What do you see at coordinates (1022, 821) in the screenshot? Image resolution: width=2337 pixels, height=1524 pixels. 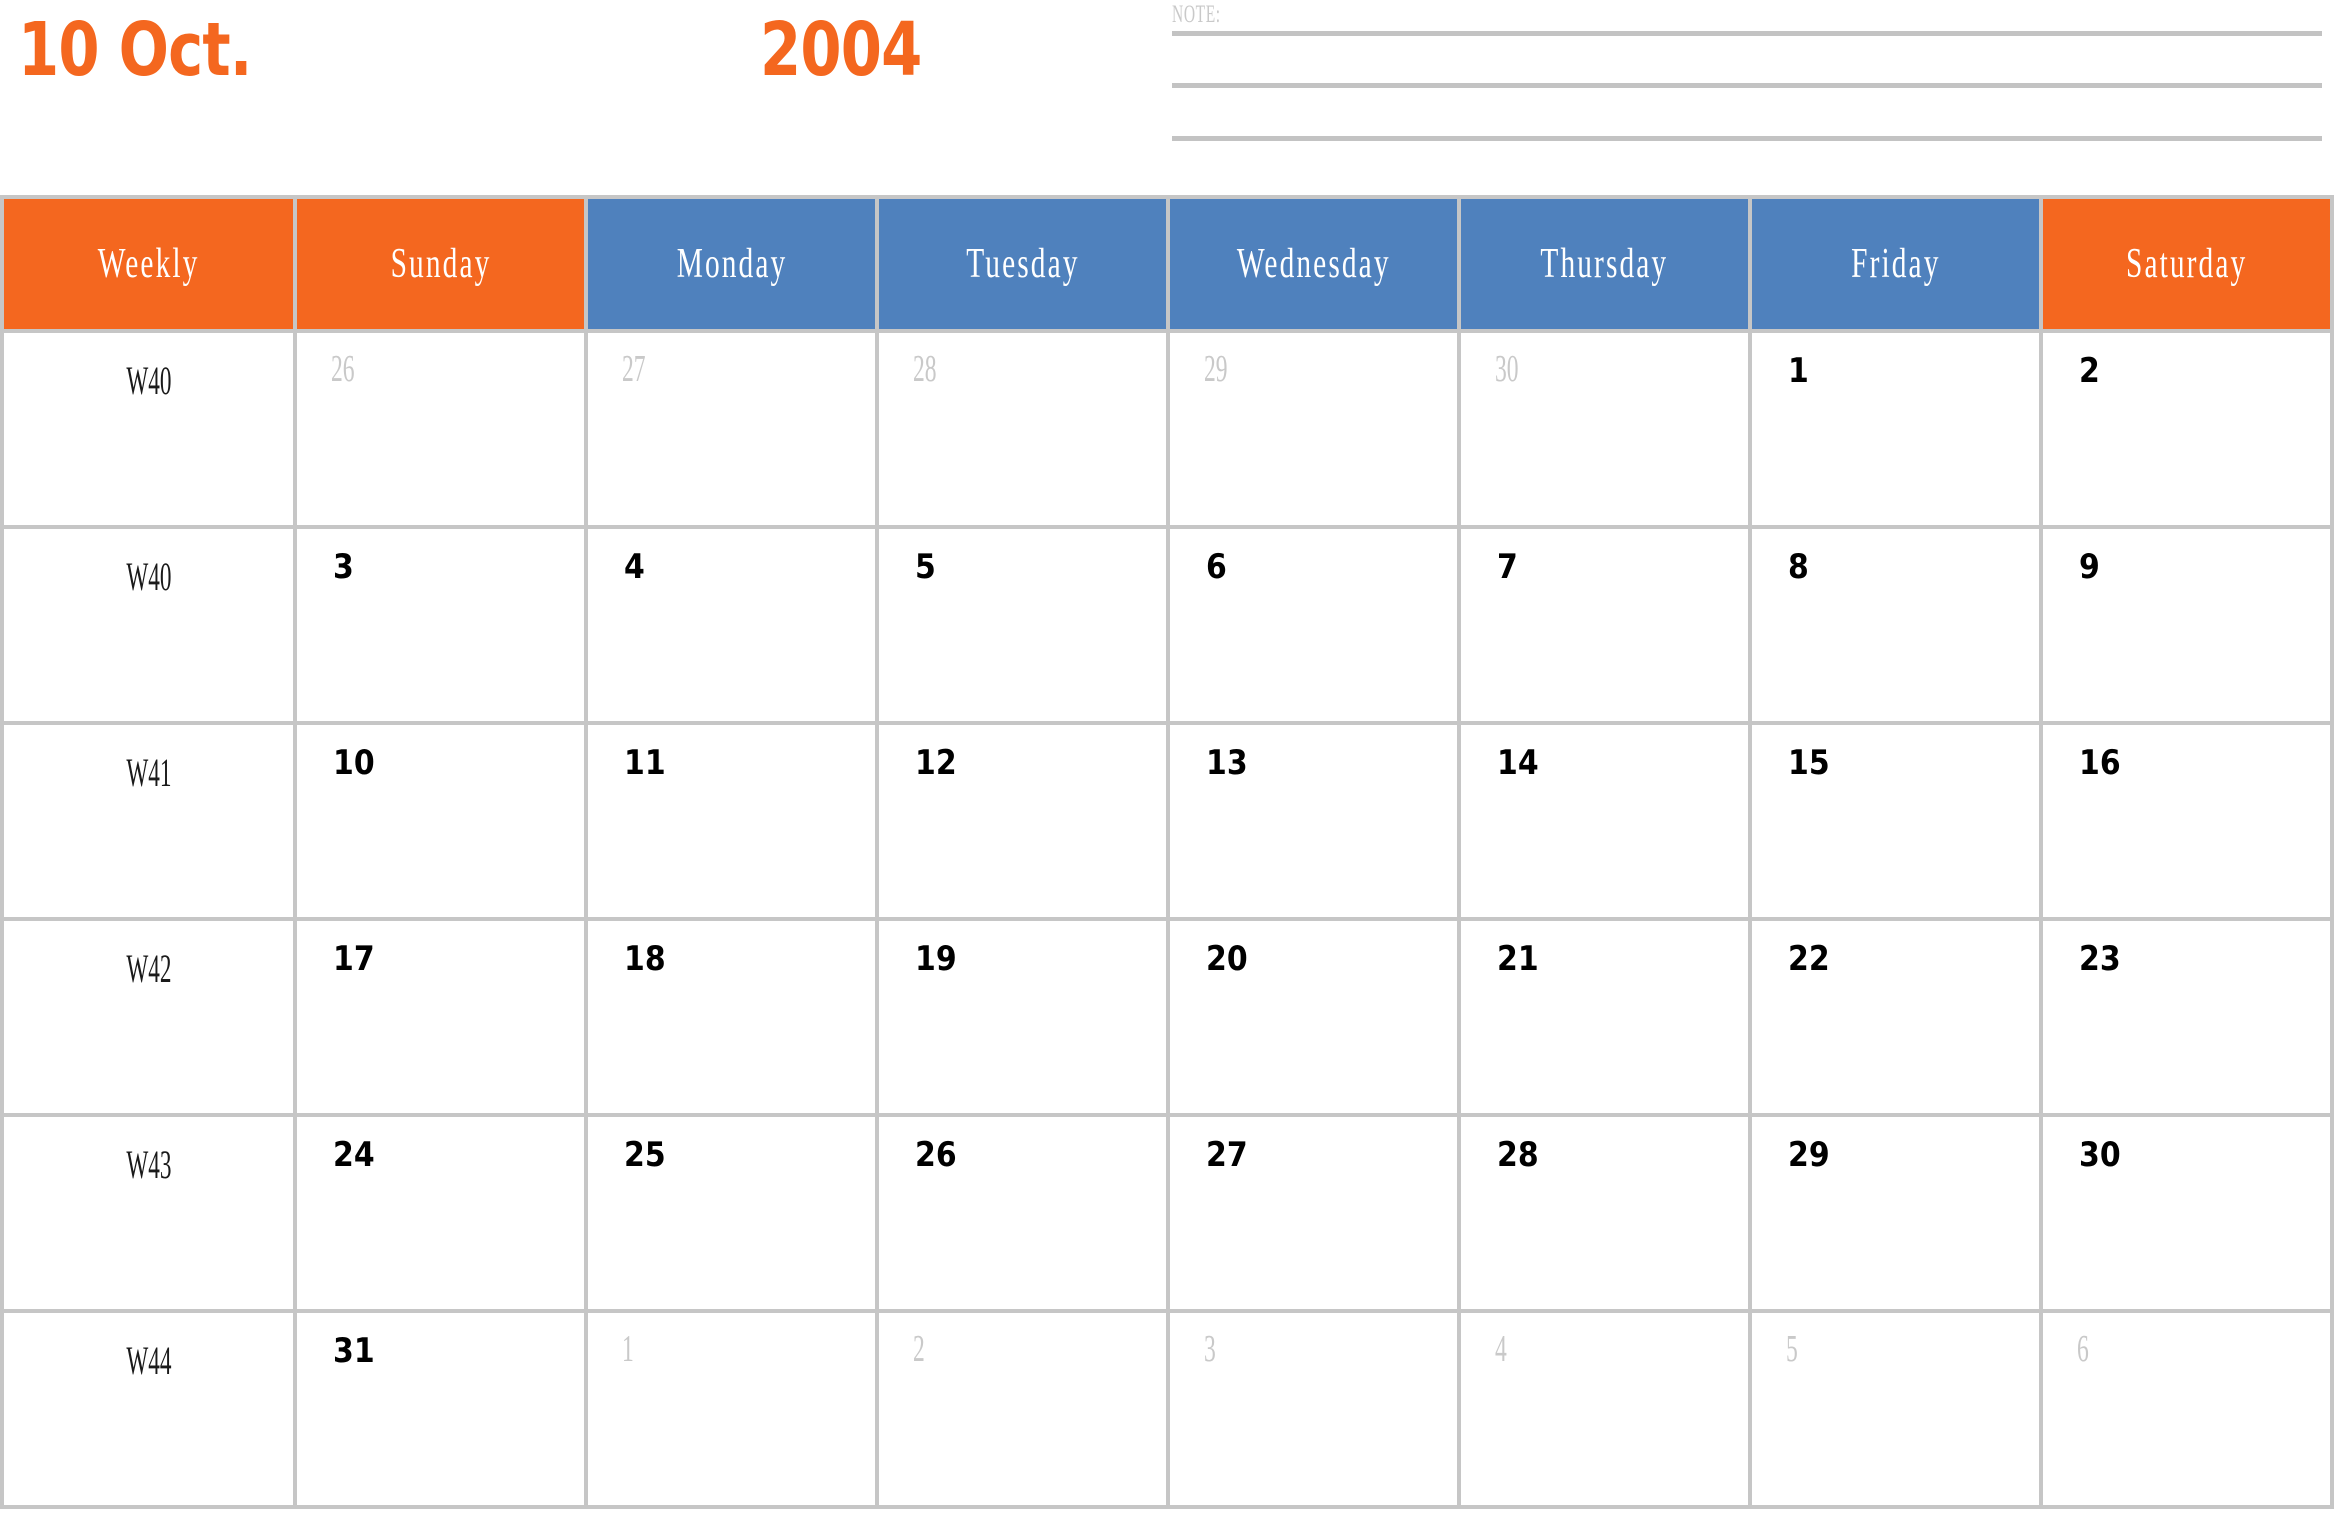 I see `calendar-day-cell: 12` at bounding box center [1022, 821].